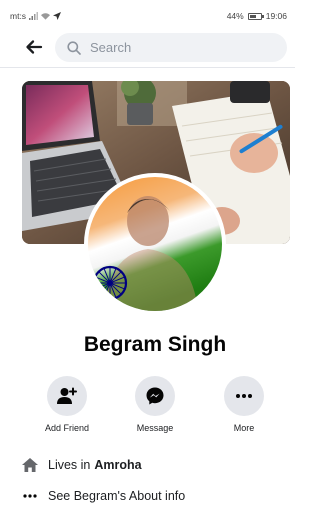 The image size is (320, 519). I want to click on status-right: 44% 19:06, so click(257, 16).